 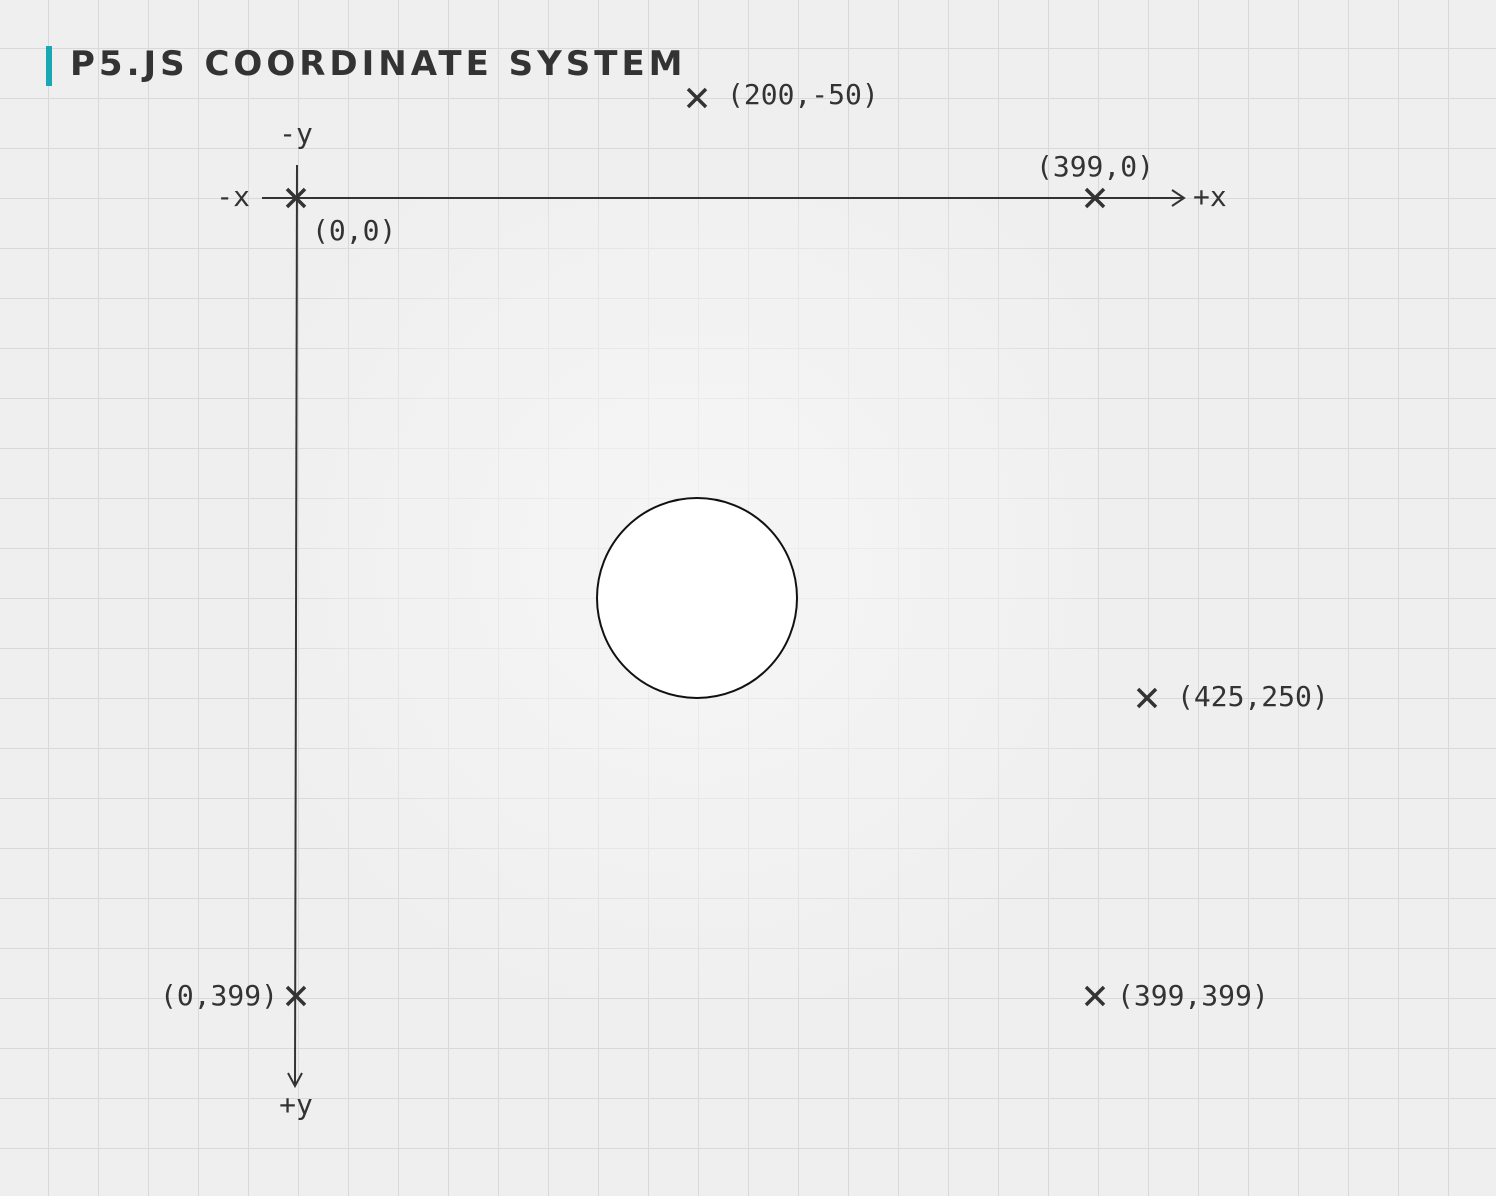 I want to click on pos-x-label: +x, so click(x=1210, y=196).